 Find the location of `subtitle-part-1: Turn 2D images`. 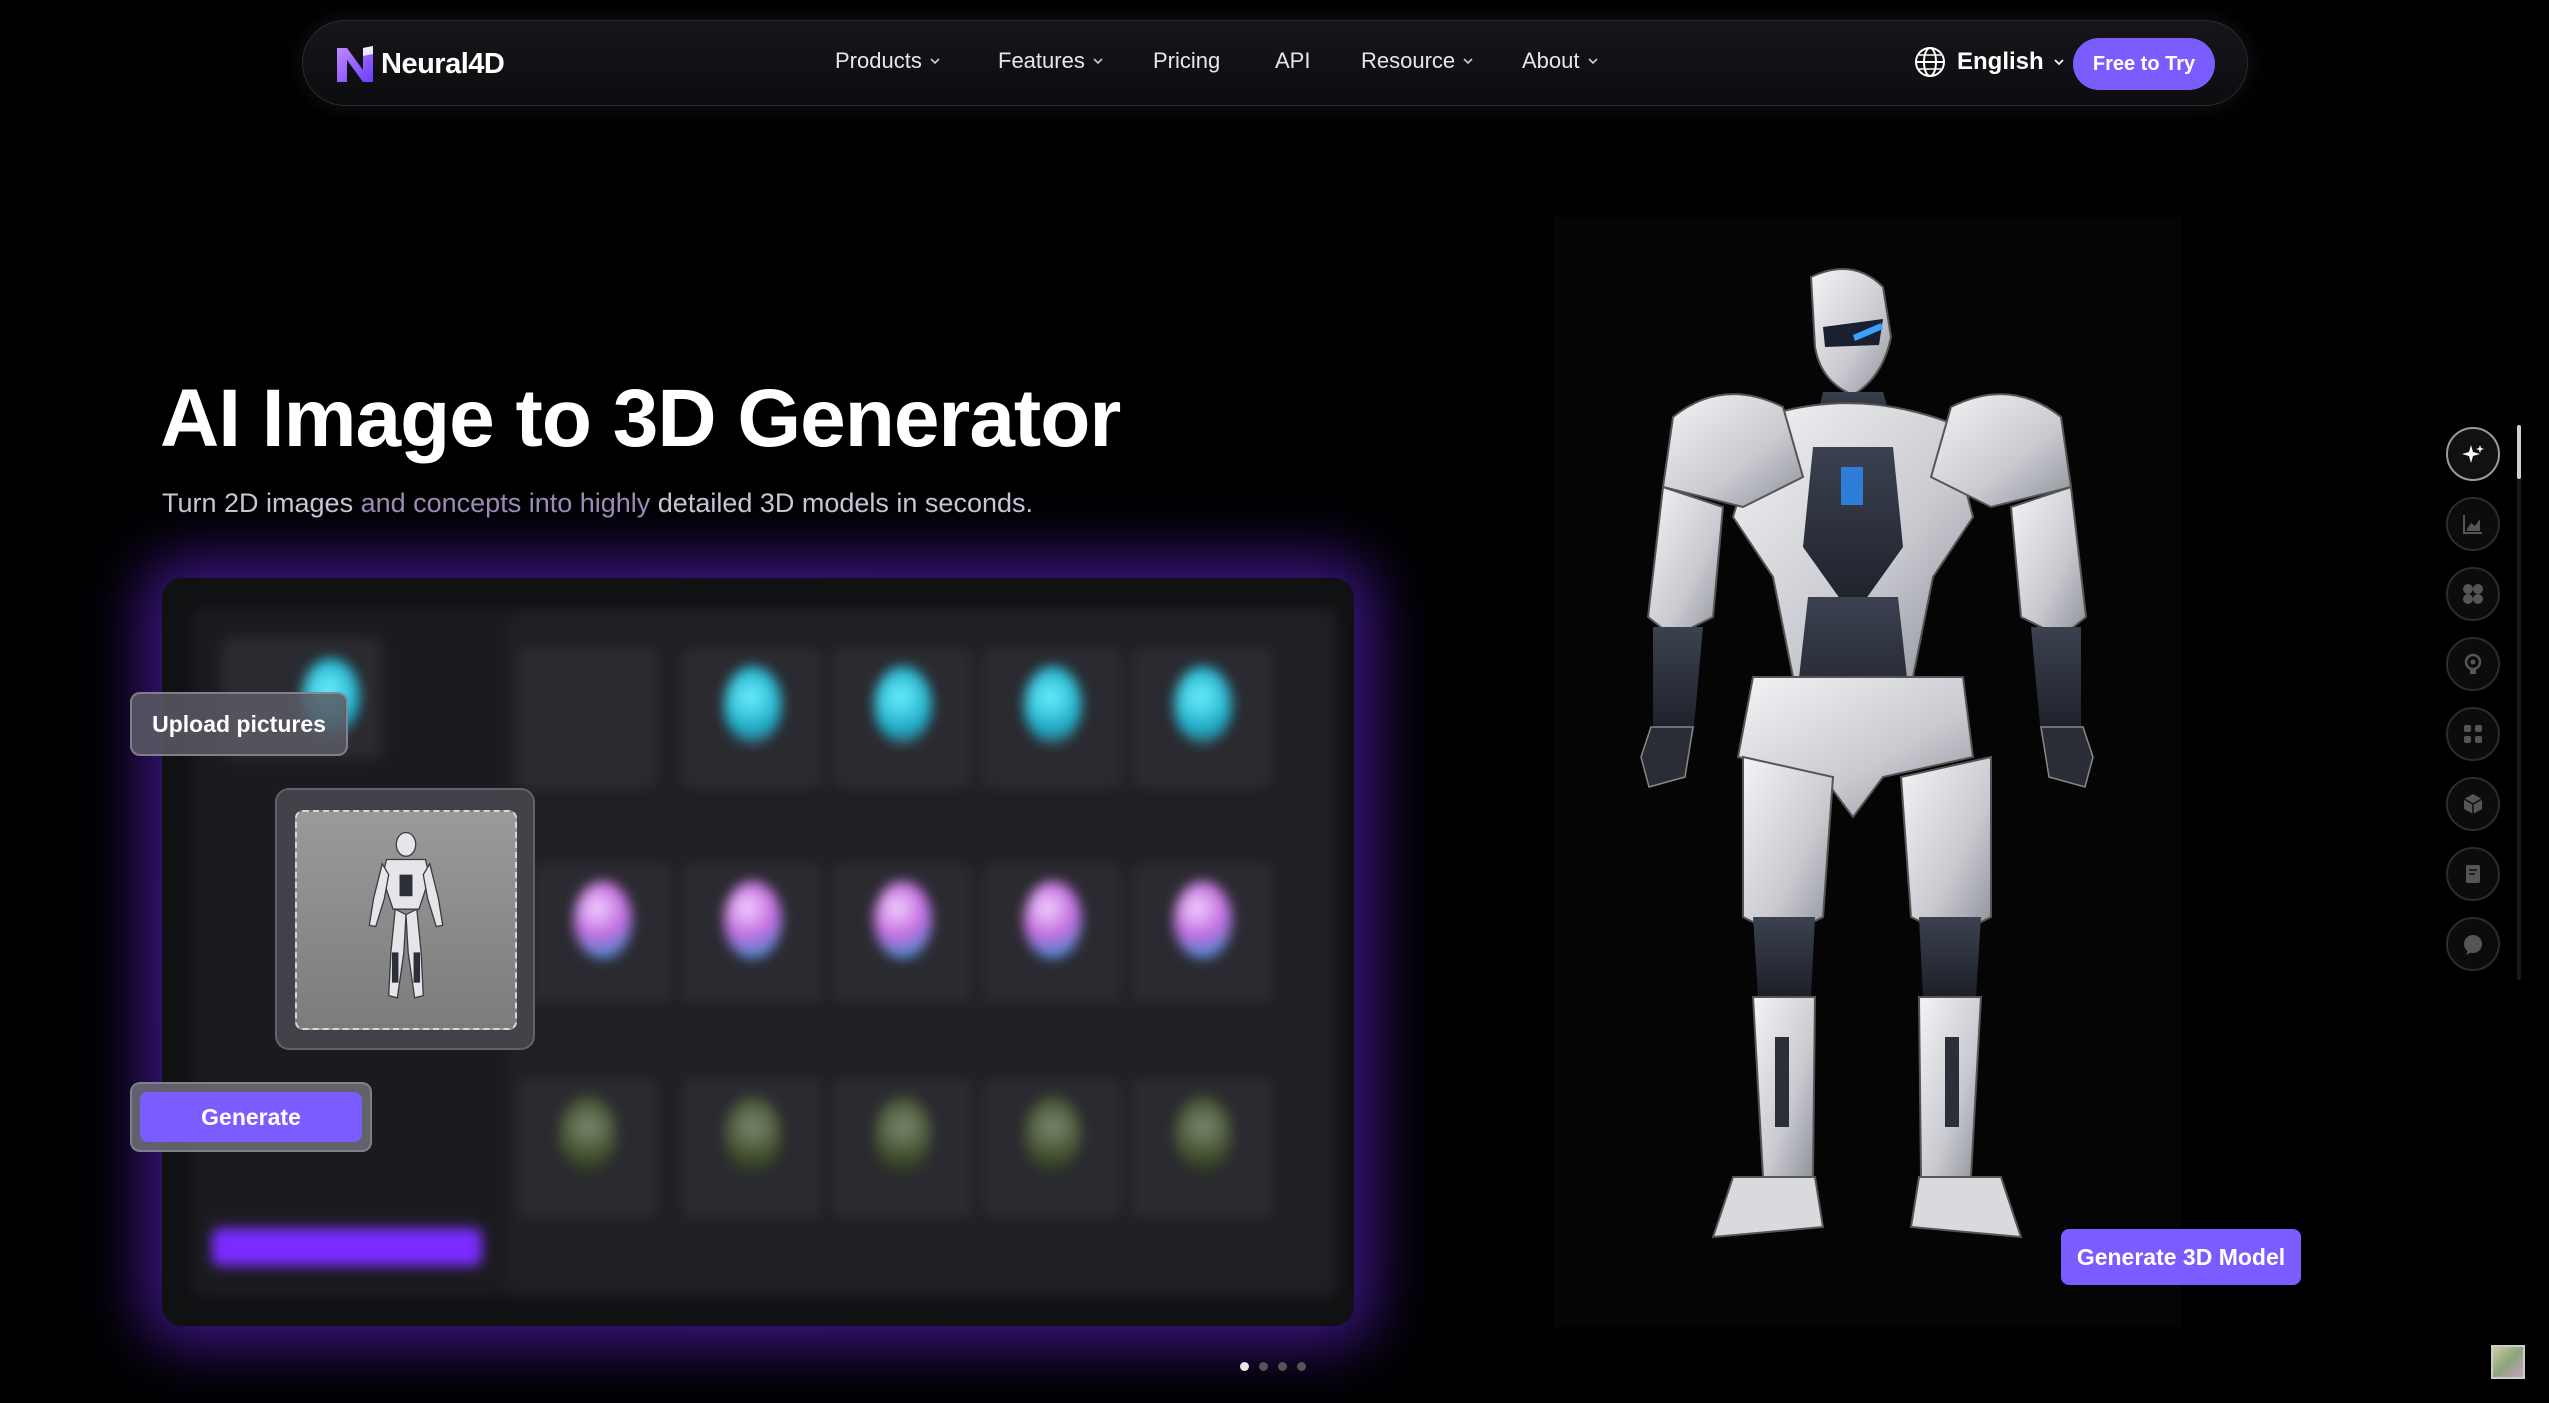

subtitle-part-1: Turn 2D images is located at coordinates (261, 503).